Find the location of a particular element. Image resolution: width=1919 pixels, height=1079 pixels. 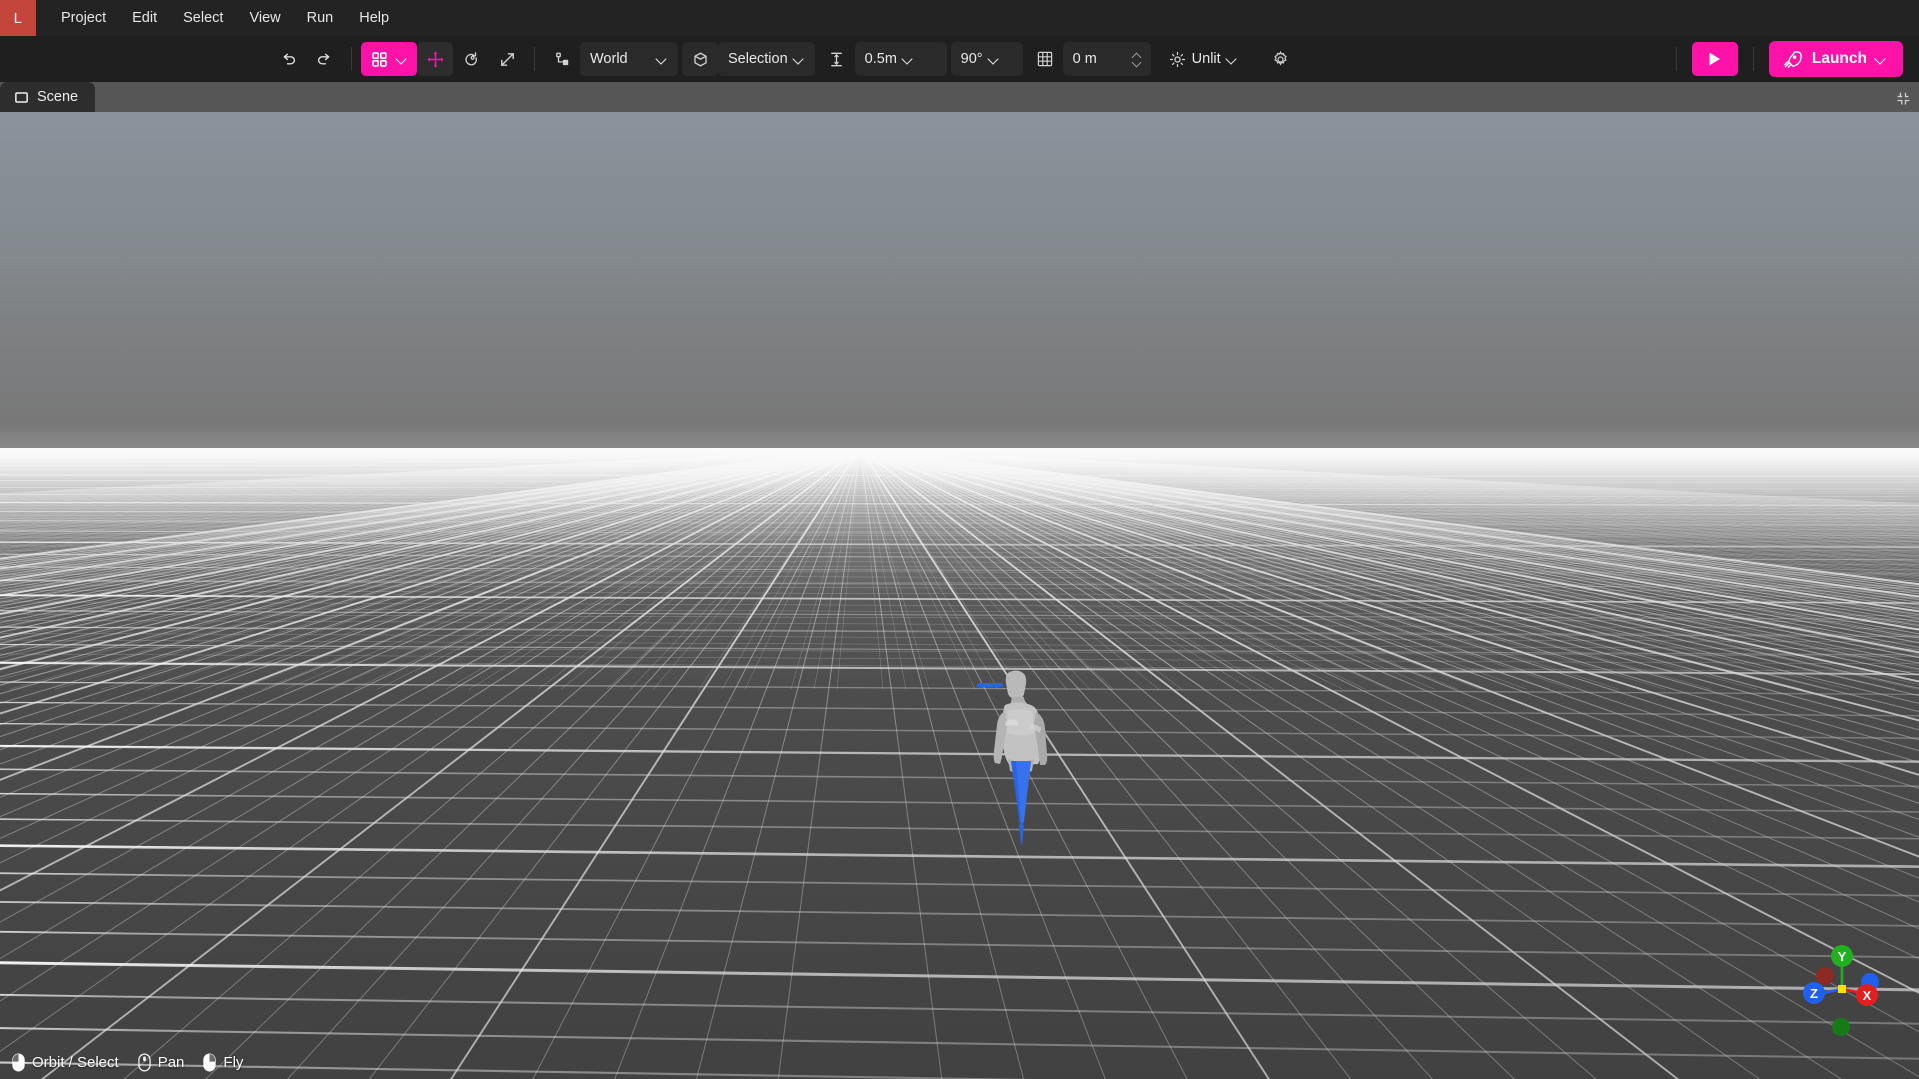

scale-diagonal-icon is located at coordinates (507, 59).